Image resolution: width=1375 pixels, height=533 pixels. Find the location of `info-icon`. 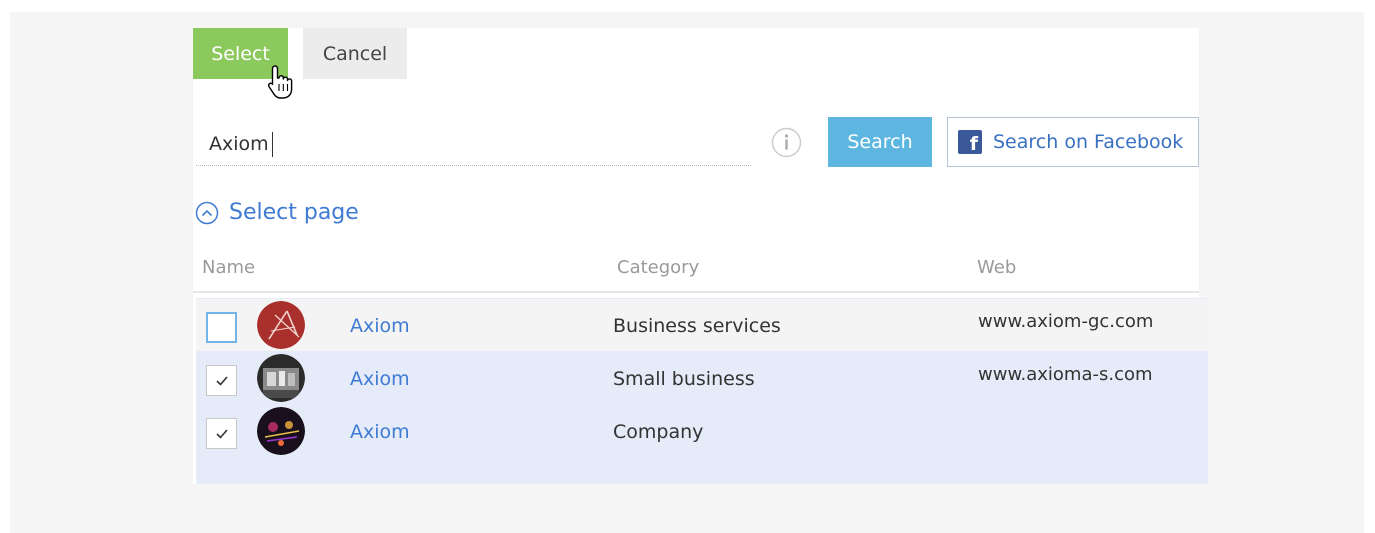

info-icon is located at coordinates (786, 142).